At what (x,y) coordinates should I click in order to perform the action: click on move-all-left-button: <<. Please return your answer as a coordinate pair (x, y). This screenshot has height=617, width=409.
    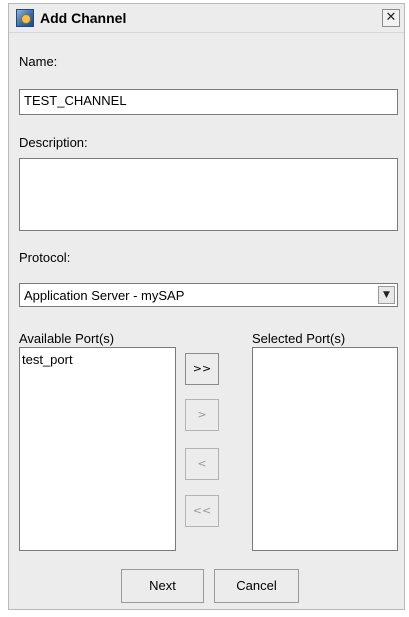
    Looking at the image, I should click on (202, 511).